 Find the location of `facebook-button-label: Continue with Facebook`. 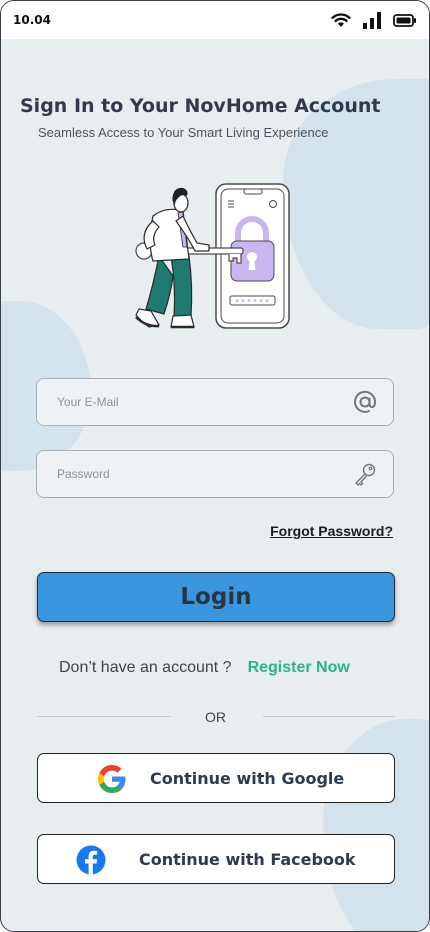

facebook-button-label: Continue with Facebook is located at coordinates (247, 859).